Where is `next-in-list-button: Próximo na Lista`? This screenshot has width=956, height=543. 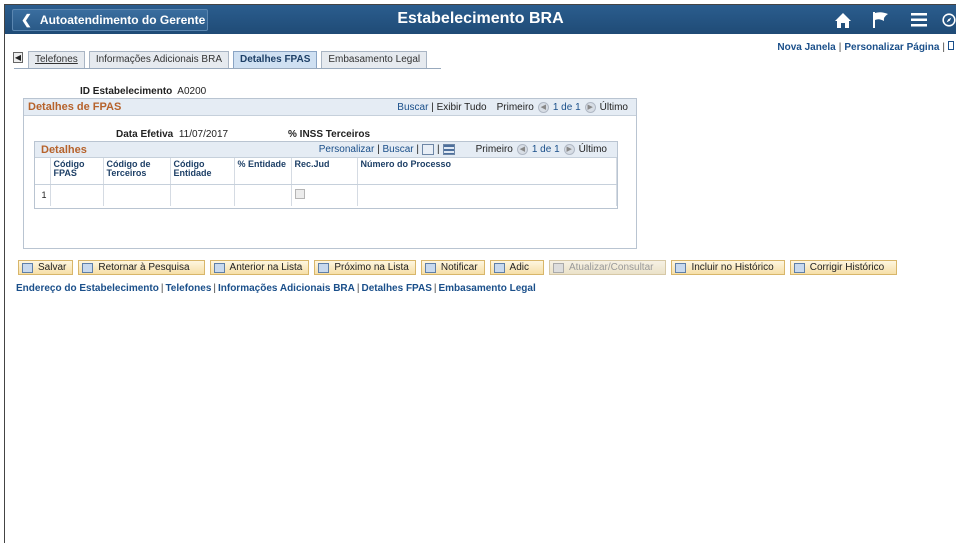 next-in-list-button: Próximo na Lista is located at coordinates (365, 267).